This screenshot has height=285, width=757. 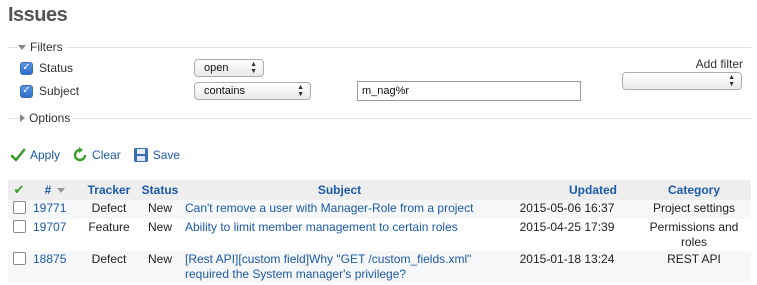 What do you see at coordinates (719, 64) in the screenshot?
I see `add-filter-label: Add filter` at bounding box center [719, 64].